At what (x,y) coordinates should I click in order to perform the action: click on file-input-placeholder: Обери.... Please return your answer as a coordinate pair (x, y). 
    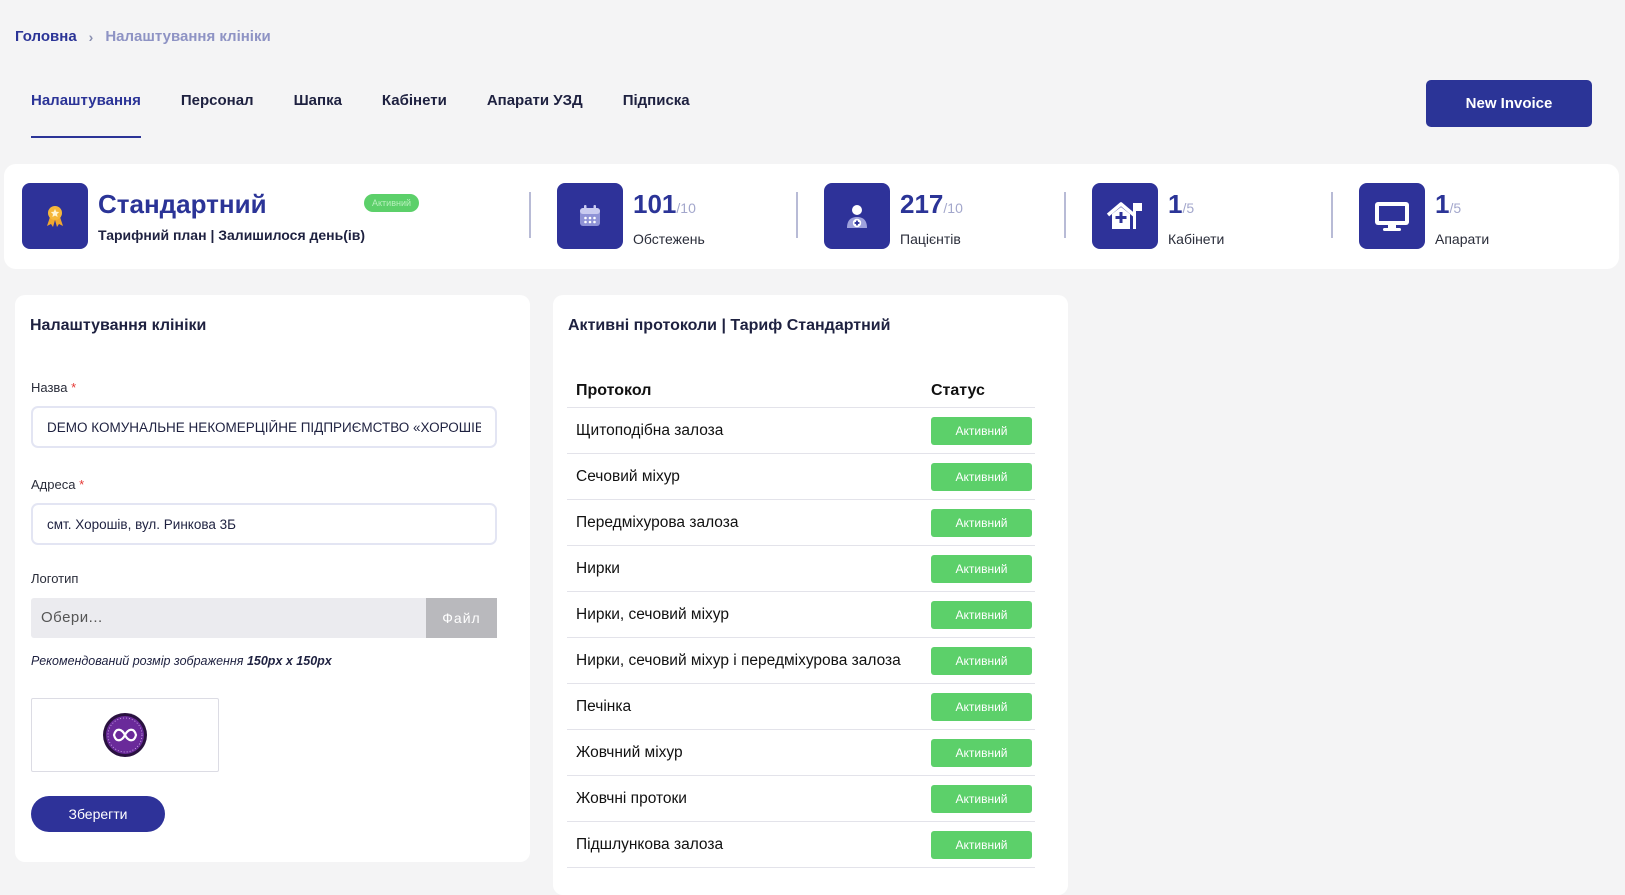
    Looking at the image, I should click on (72, 617).